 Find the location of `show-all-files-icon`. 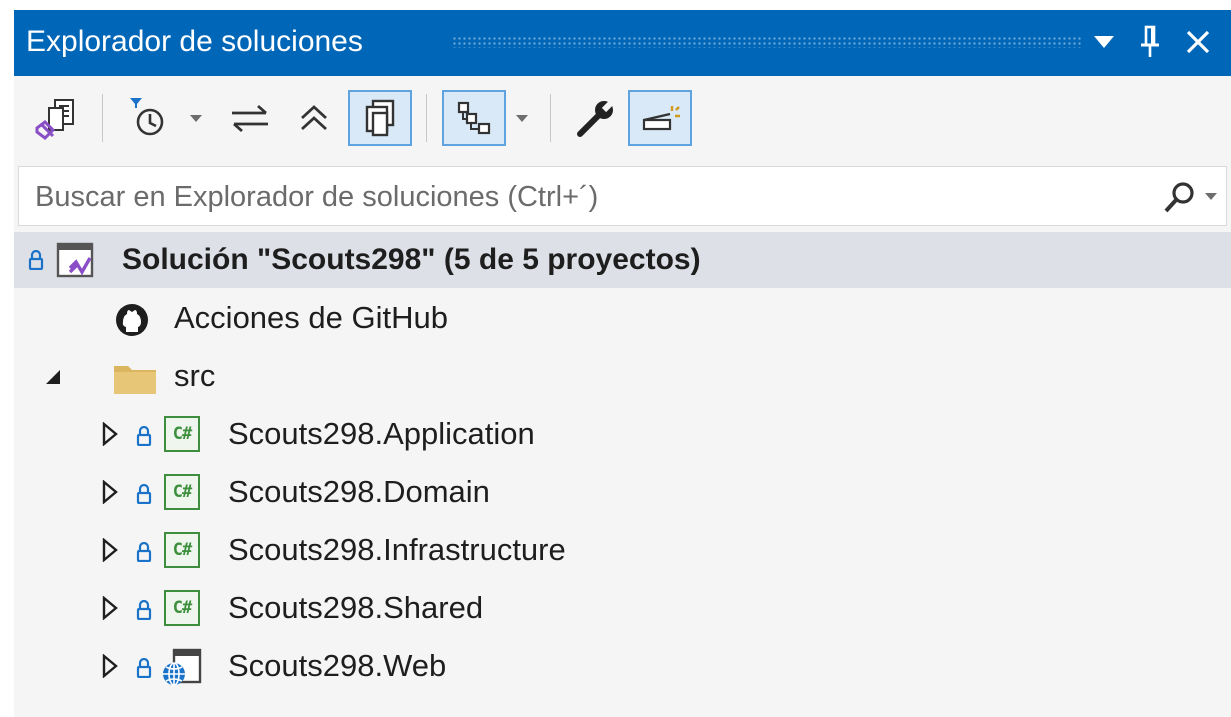

show-all-files-icon is located at coordinates (380, 118).